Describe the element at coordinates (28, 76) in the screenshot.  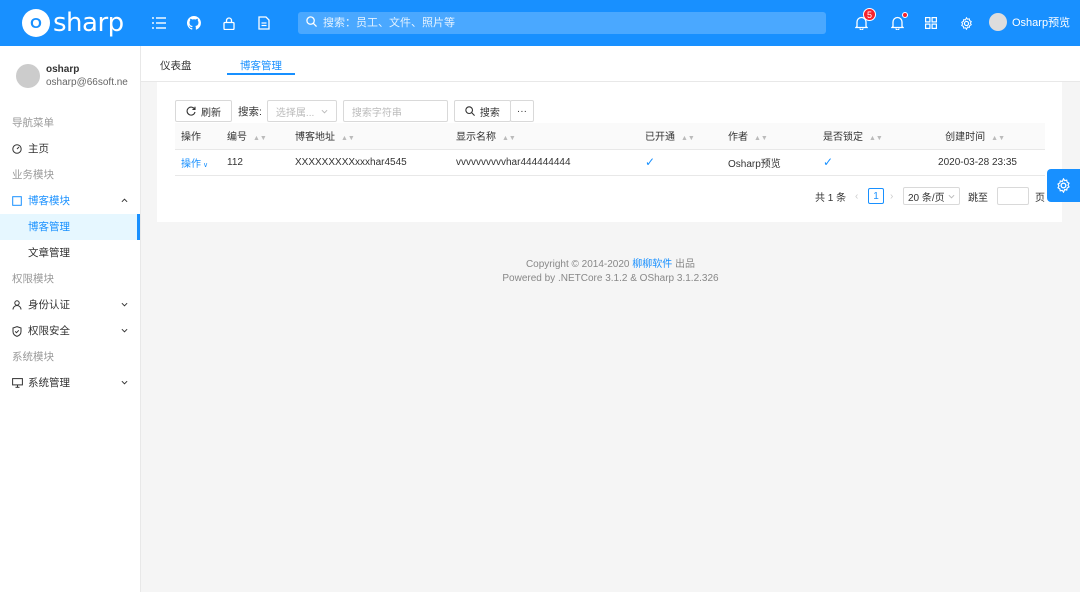
I see `profile-avatar` at that location.